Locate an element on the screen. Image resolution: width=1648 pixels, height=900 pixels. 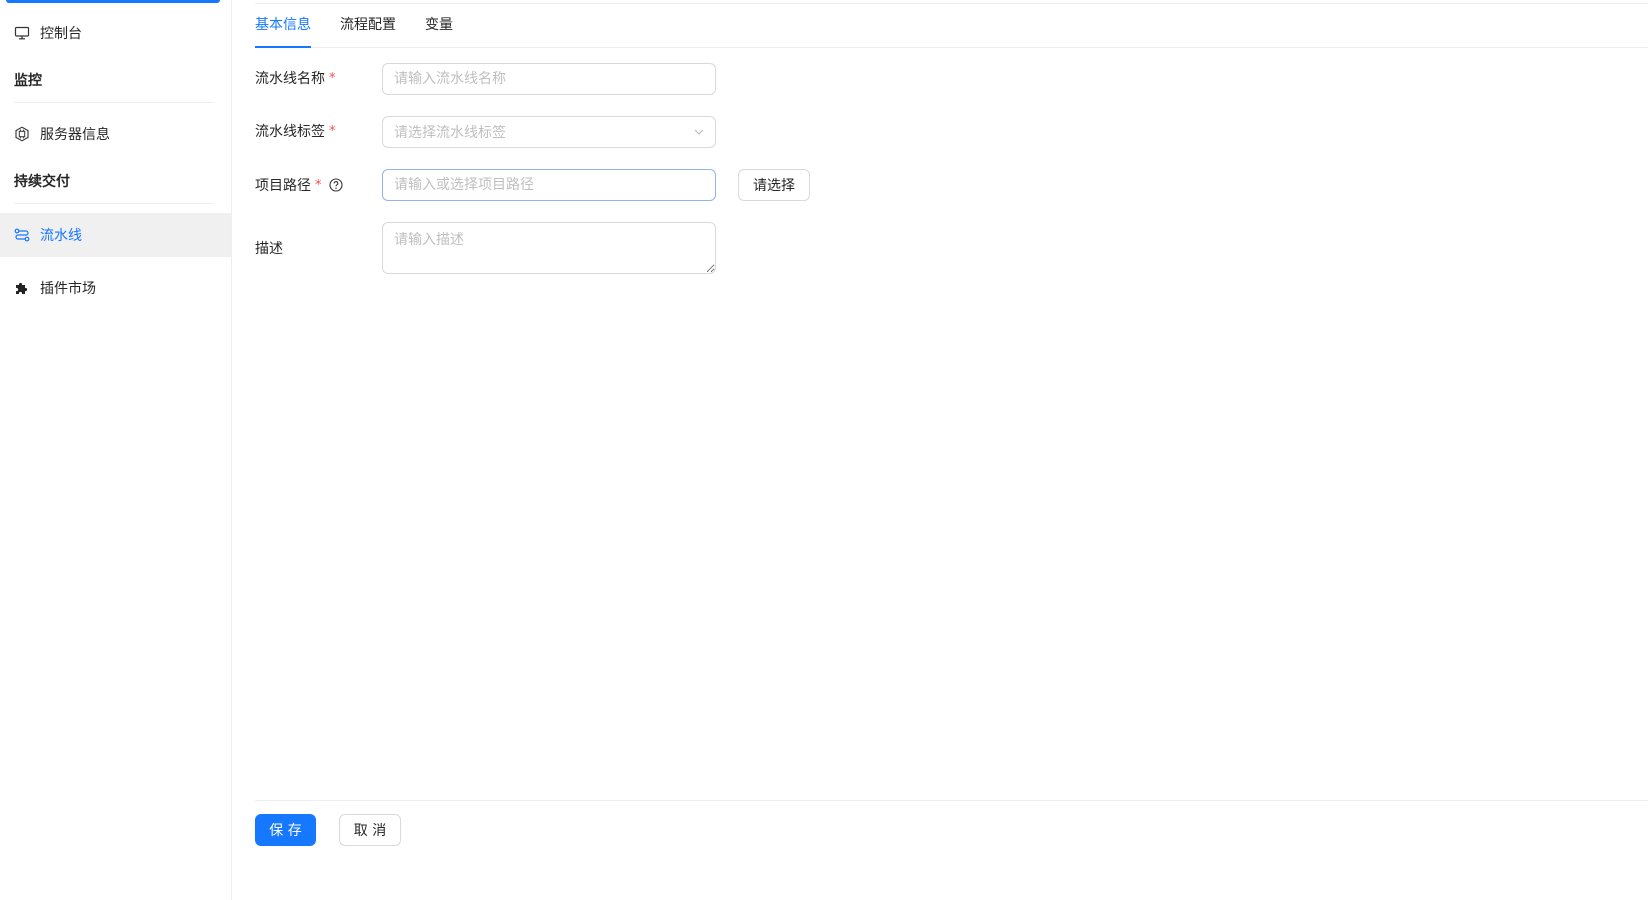
pipeline-tag-label: 流水线标签 * is located at coordinates (295, 131).